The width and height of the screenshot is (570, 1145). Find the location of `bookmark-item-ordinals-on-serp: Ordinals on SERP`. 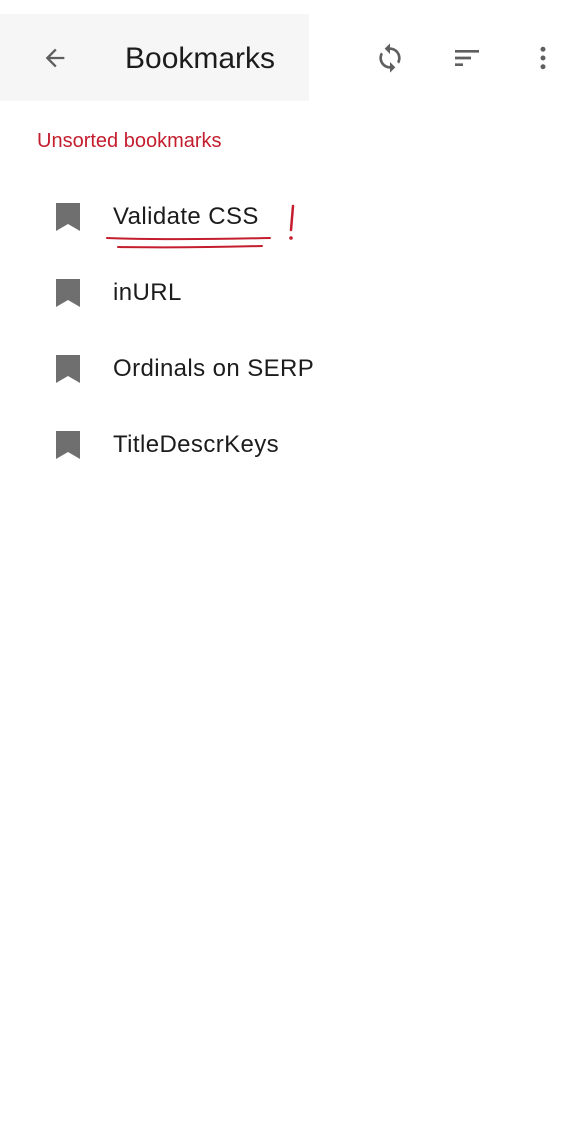

bookmark-item-ordinals-on-serp: Ordinals on SERP is located at coordinates (285, 368).